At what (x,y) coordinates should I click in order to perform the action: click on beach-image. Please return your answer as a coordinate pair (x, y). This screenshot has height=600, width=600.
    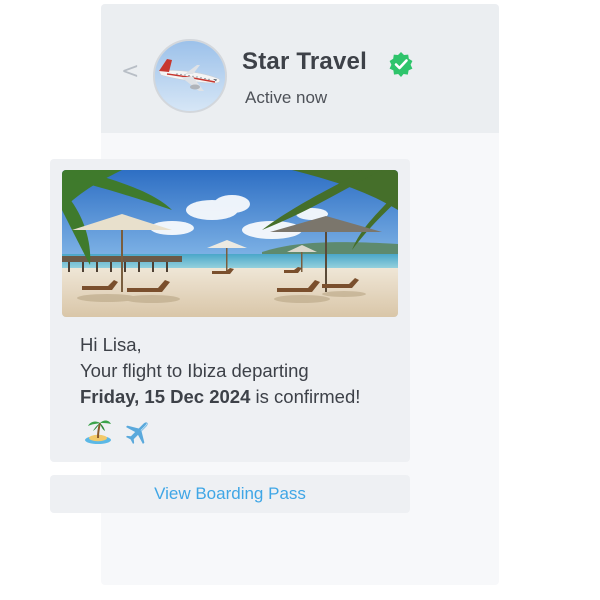
    Looking at the image, I should click on (230, 243).